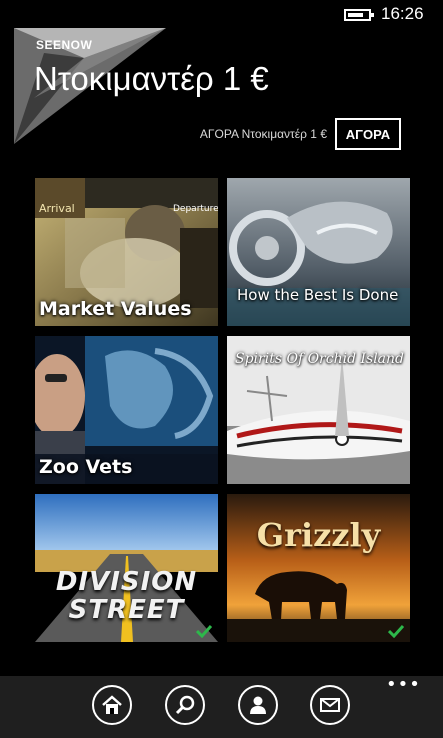 This screenshot has height=738, width=443. I want to click on mail-button, so click(330, 705).